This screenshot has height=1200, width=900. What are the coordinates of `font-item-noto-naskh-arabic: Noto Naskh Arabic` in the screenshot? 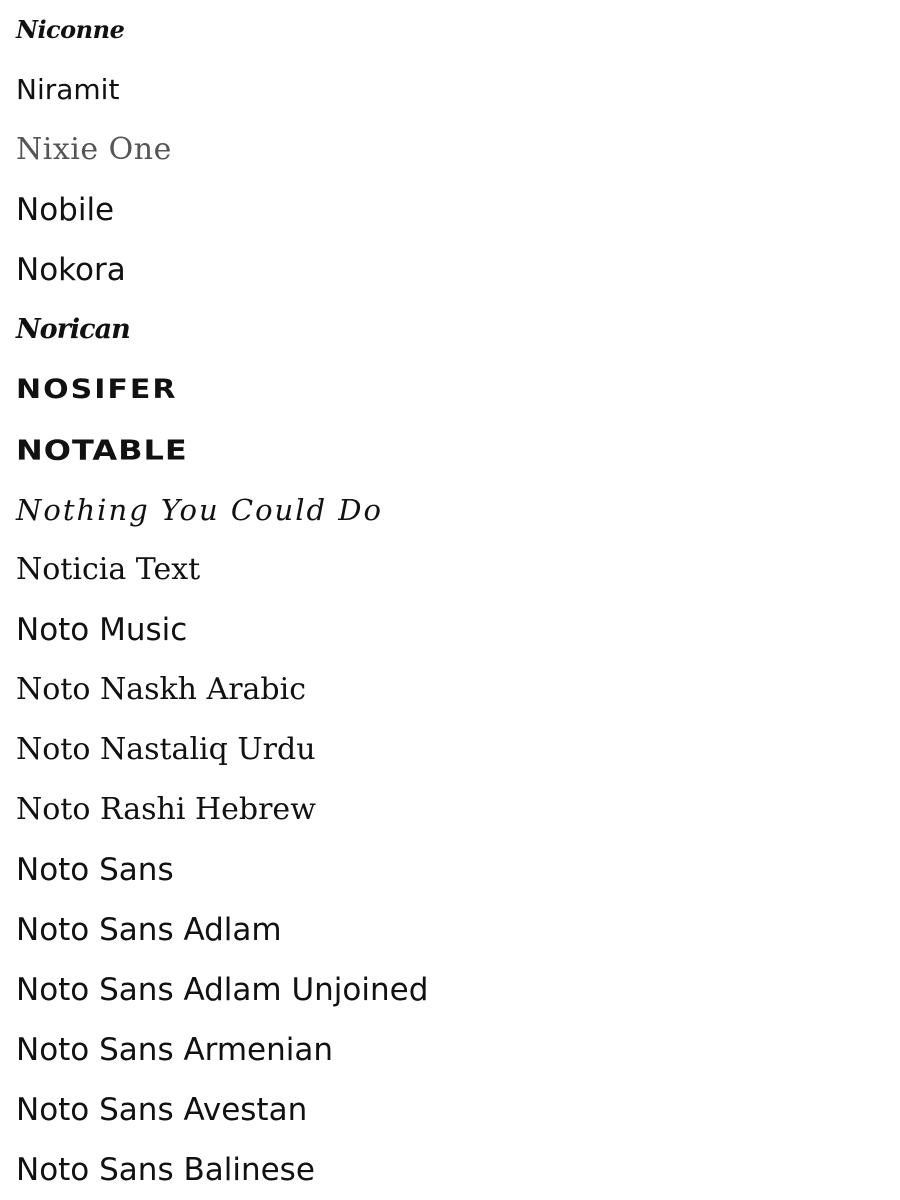 It's located at (450, 690).